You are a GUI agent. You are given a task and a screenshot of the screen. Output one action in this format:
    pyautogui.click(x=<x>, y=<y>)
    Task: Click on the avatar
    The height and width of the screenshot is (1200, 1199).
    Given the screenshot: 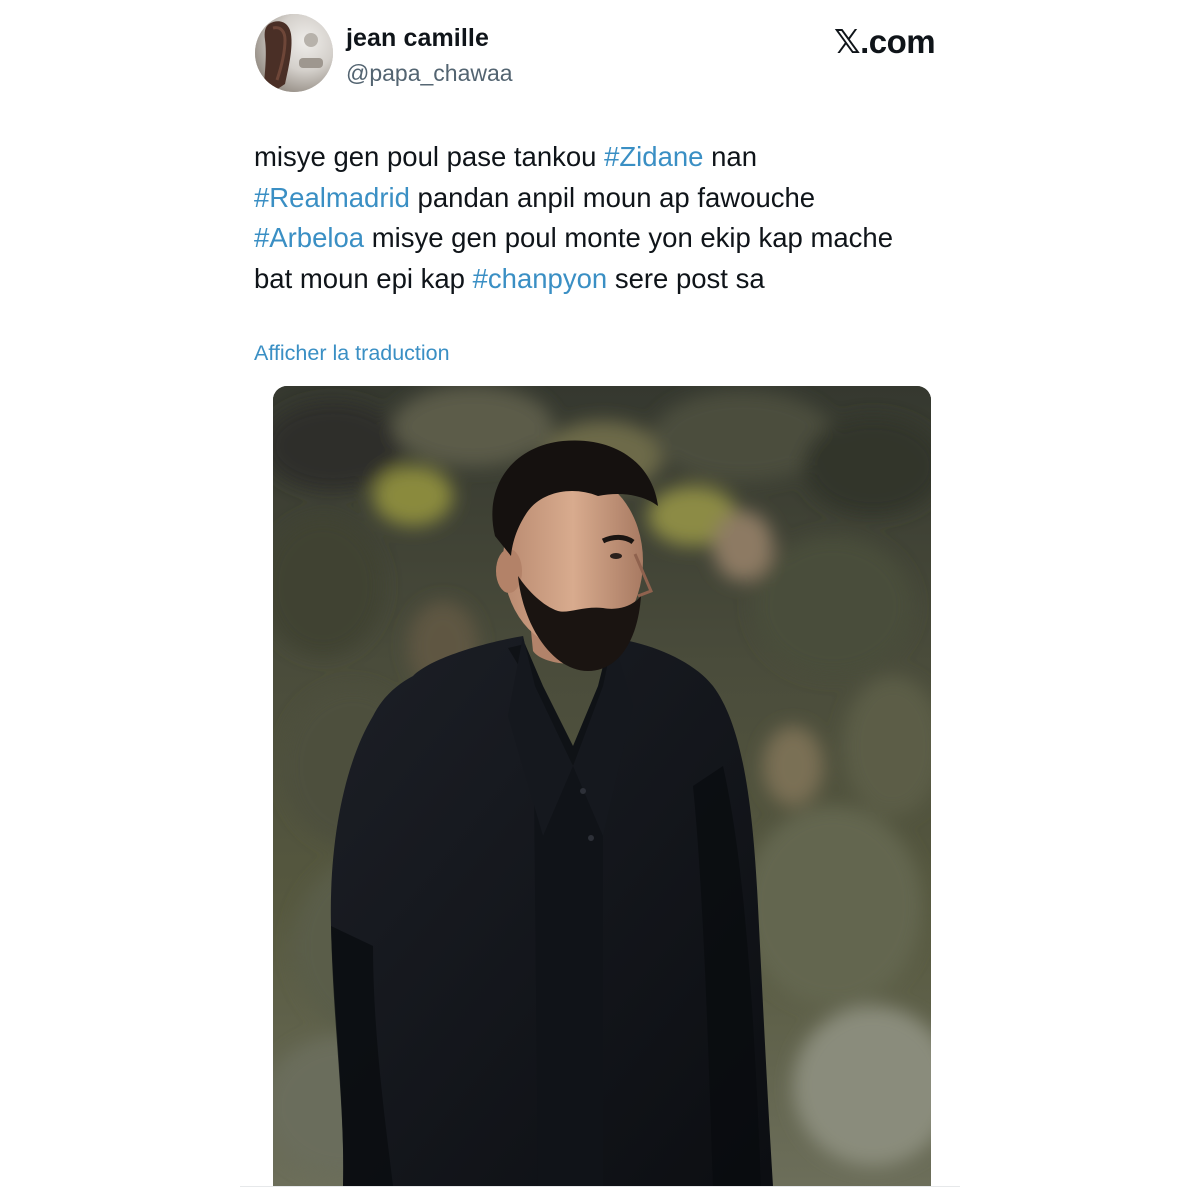 What is the action you would take?
    pyautogui.click(x=294, y=53)
    